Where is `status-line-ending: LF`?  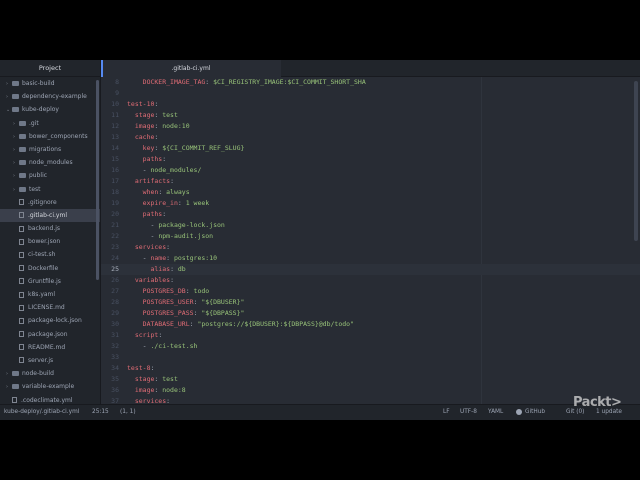
status-line-ending: LF is located at coordinates (446, 412).